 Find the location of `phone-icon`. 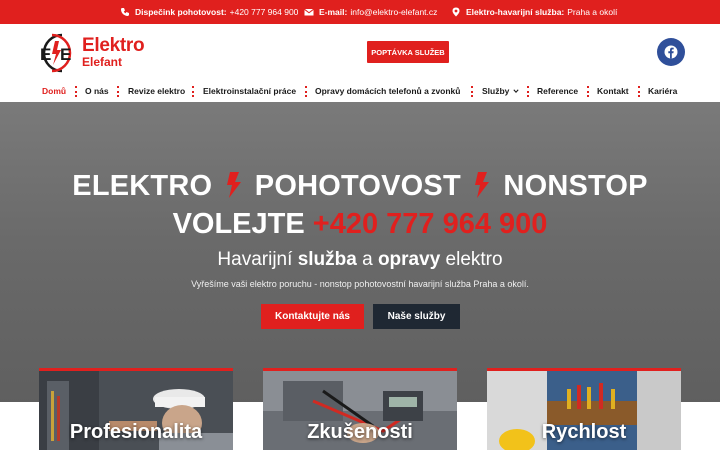

phone-icon is located at coordinates (125, 12).